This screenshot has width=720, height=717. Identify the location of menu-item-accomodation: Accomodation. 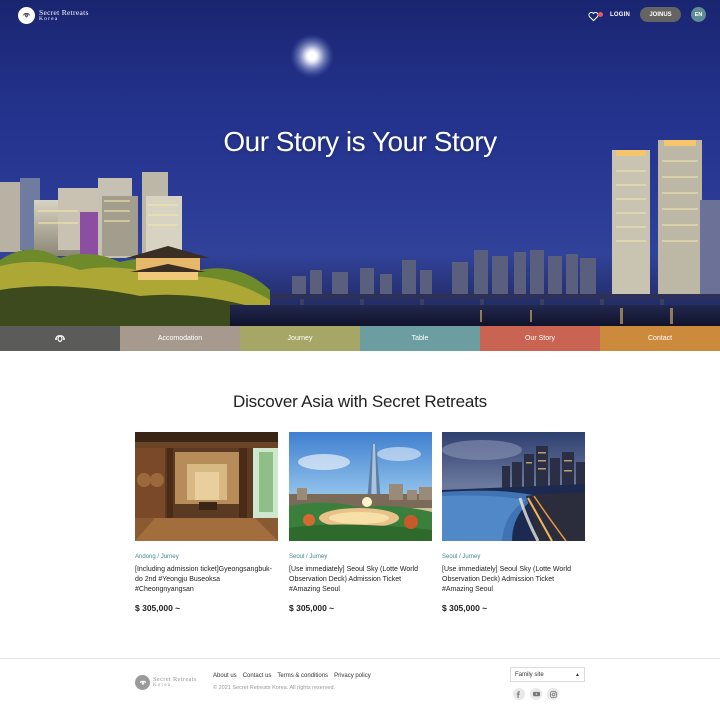
(180, 338).